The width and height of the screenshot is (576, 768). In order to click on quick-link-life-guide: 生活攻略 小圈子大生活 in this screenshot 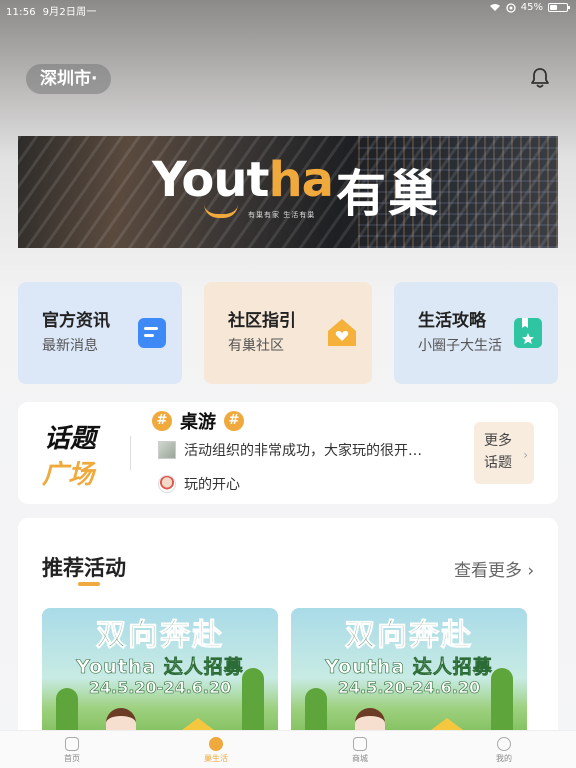, I will do `click(476, 333)`.